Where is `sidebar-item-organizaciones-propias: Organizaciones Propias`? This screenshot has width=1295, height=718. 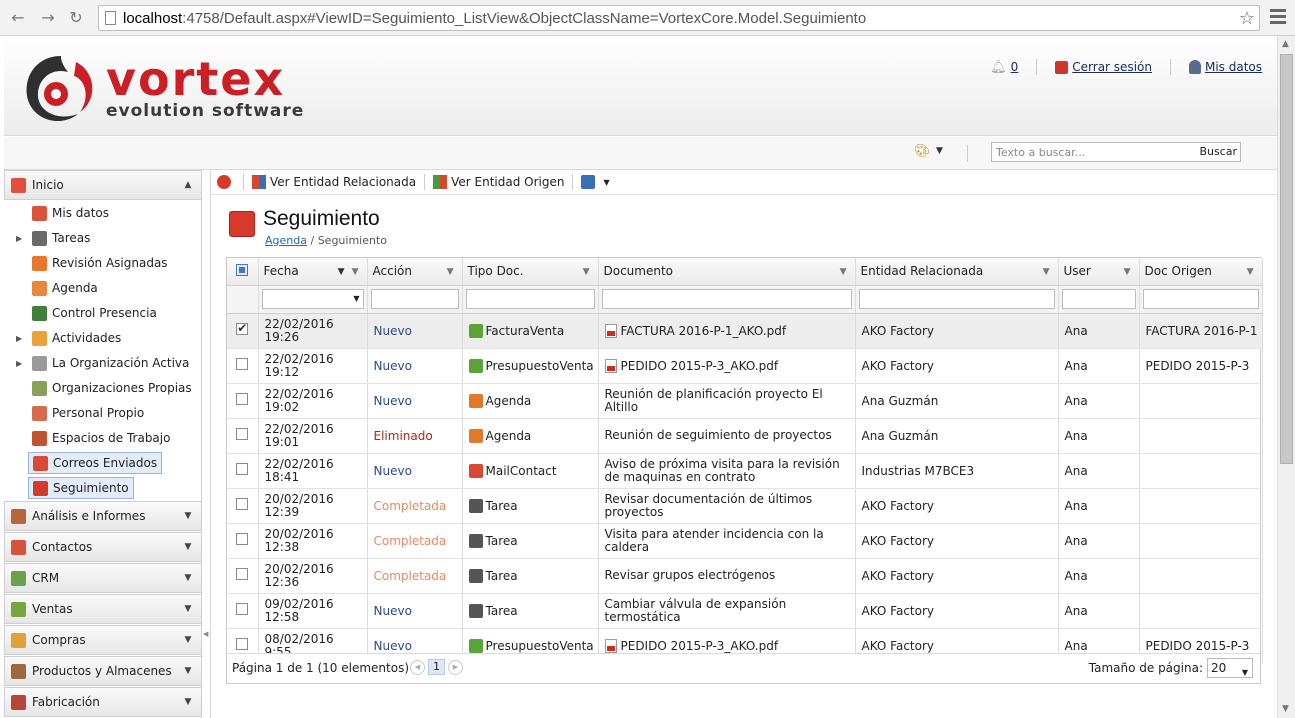
sidebar-item-organizaciones-propias: Organizaciones Propias is located at coordinates (112, 388).